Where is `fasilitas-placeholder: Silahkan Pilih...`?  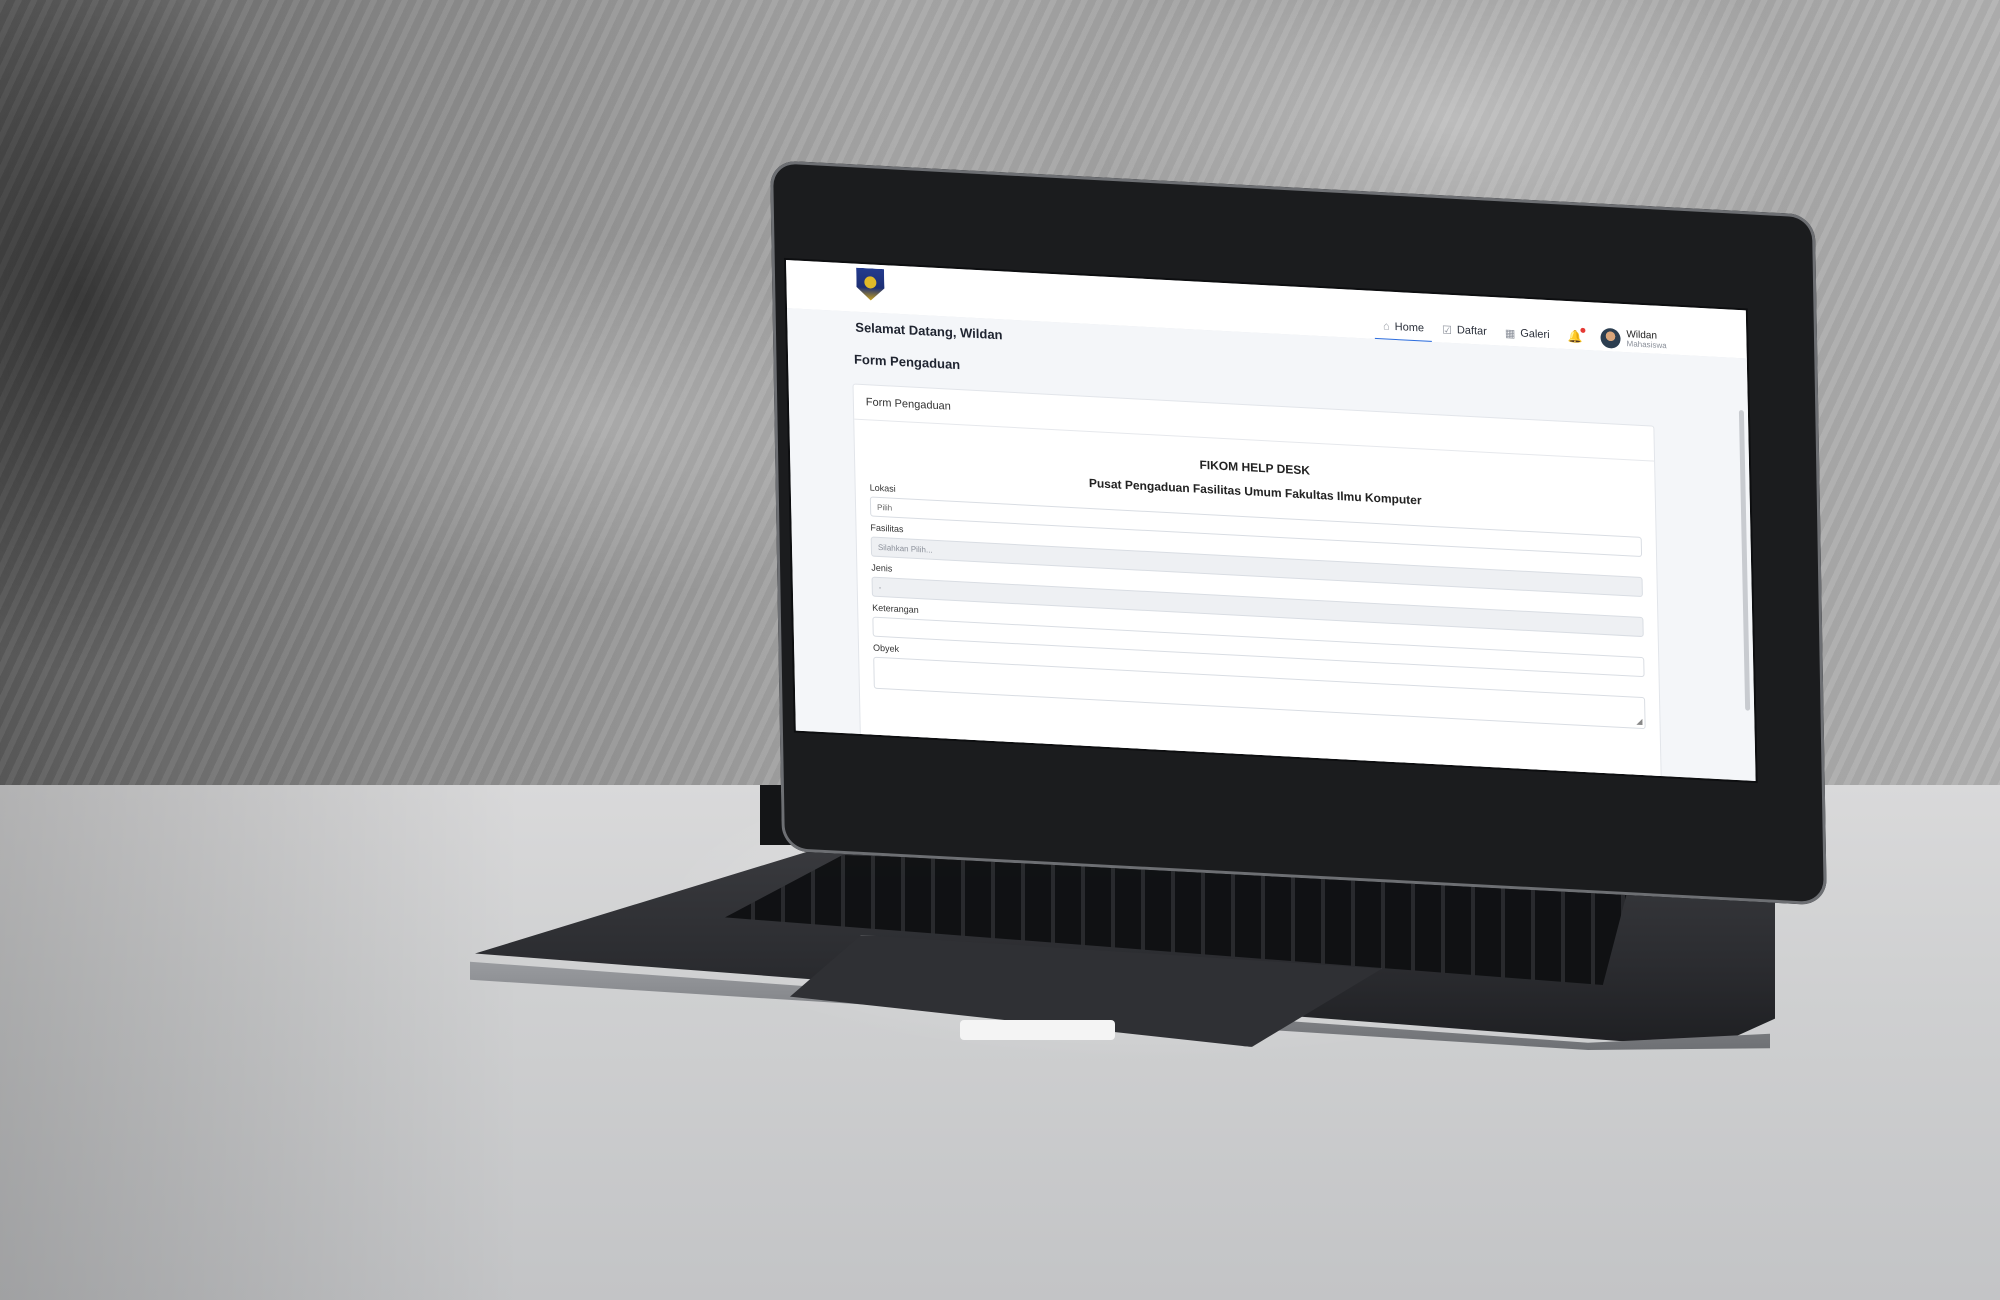 fasilitas-placeholder: Silahkan Pilih... is located at coordinates (905, 548).